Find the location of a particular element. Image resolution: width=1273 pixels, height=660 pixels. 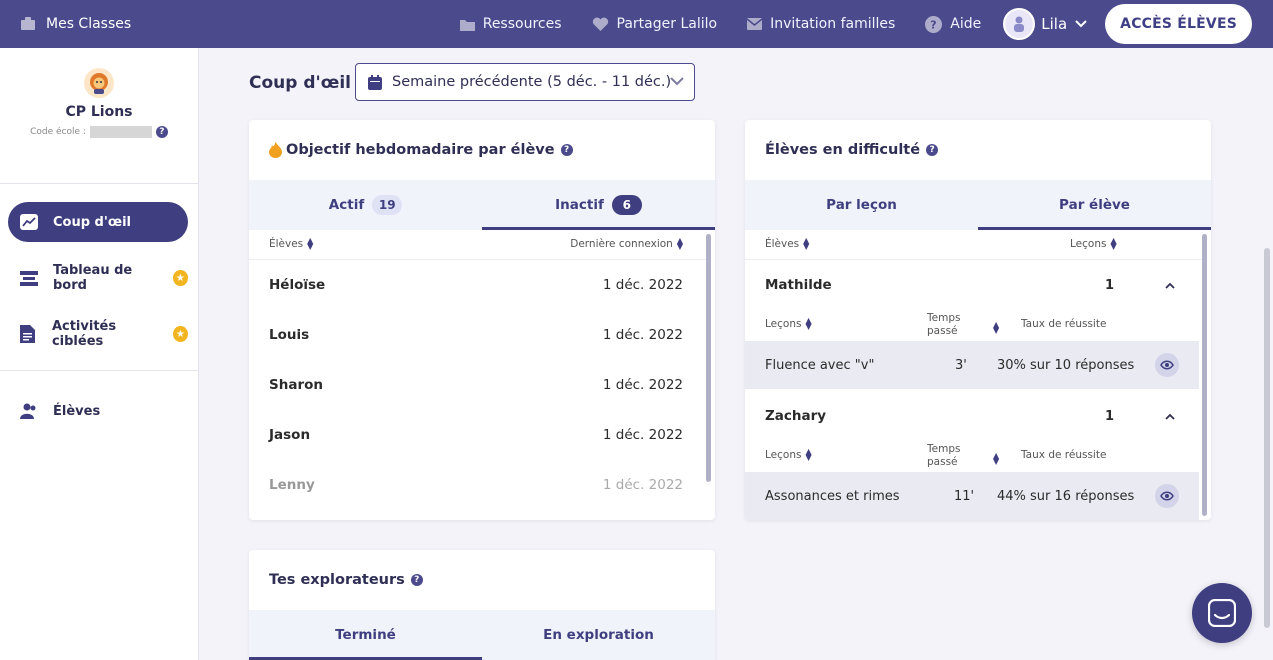

sidebar-item-label: Coup d'œil is located at coordinates (92, 222).